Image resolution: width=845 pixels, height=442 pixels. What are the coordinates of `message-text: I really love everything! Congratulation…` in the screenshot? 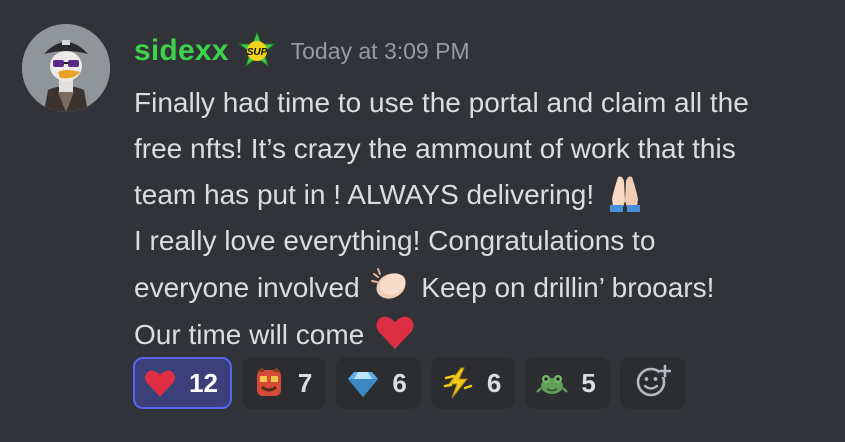 It's located at (395, 241).